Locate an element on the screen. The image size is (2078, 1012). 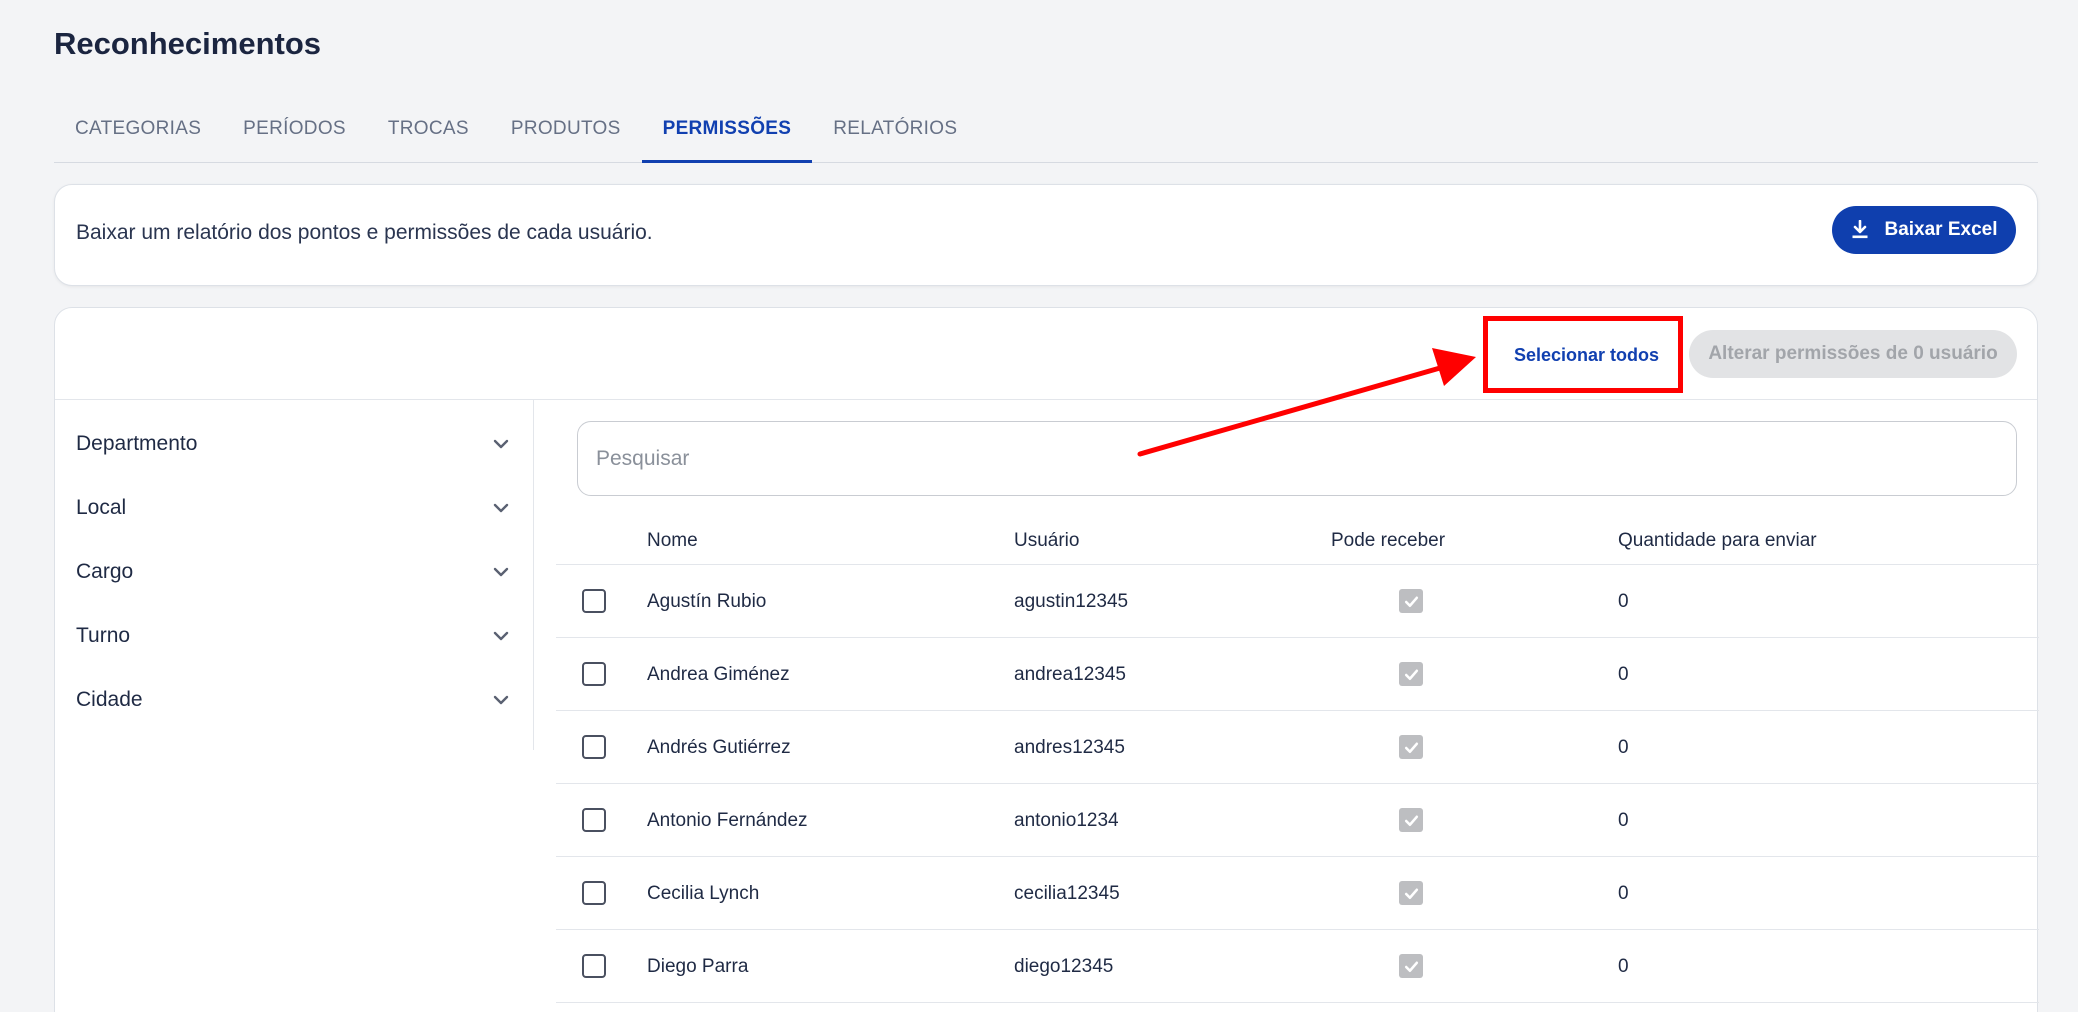
filter-label: Cidade is located at coordinates (109, 699).